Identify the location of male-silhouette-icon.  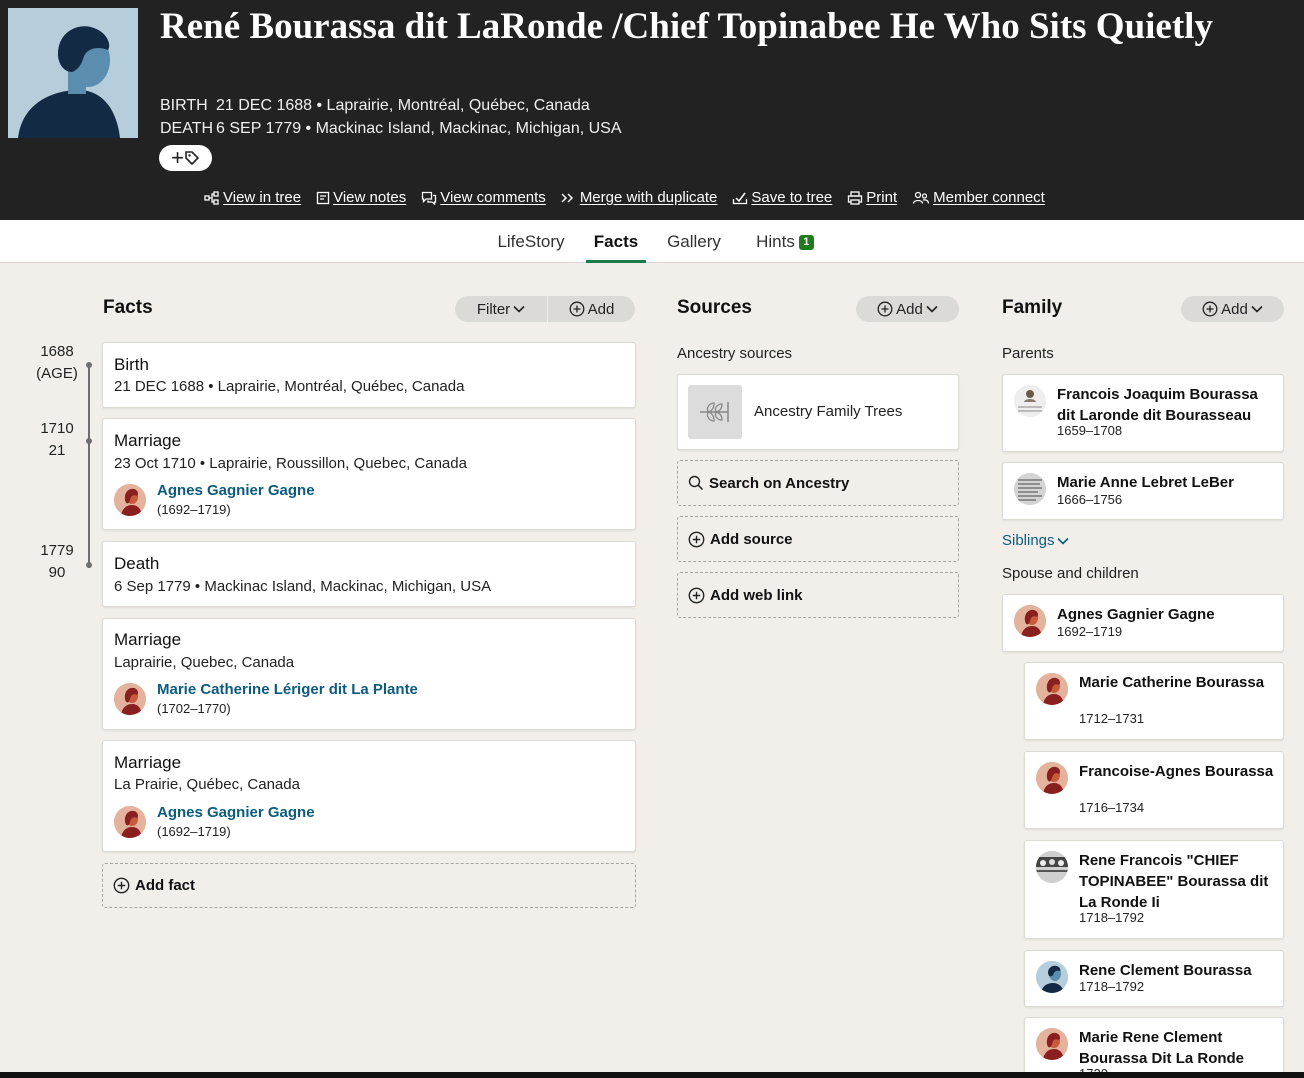
(1052, 977).